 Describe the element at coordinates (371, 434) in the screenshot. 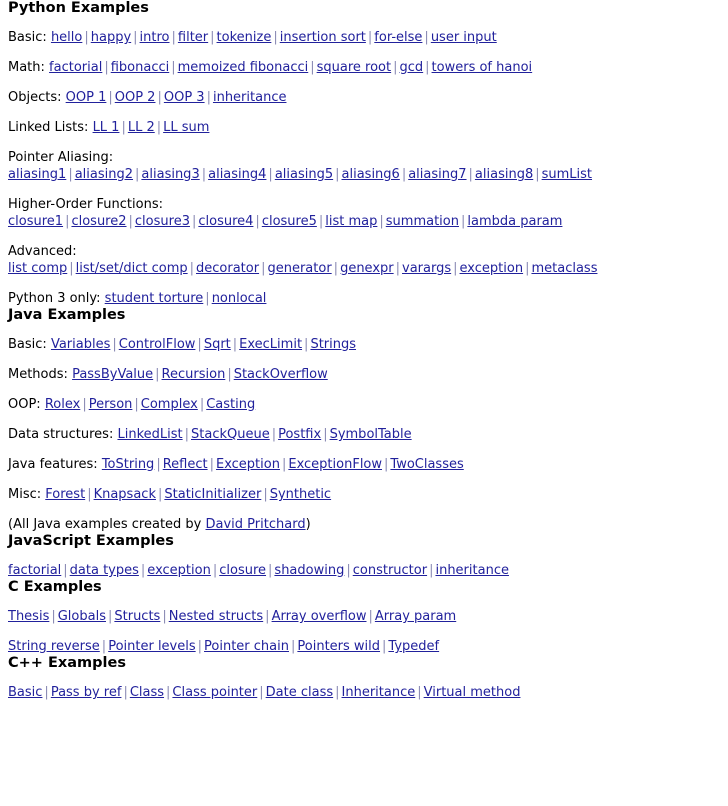

I see `example-link-symboltable: SymbolTable` at that location.